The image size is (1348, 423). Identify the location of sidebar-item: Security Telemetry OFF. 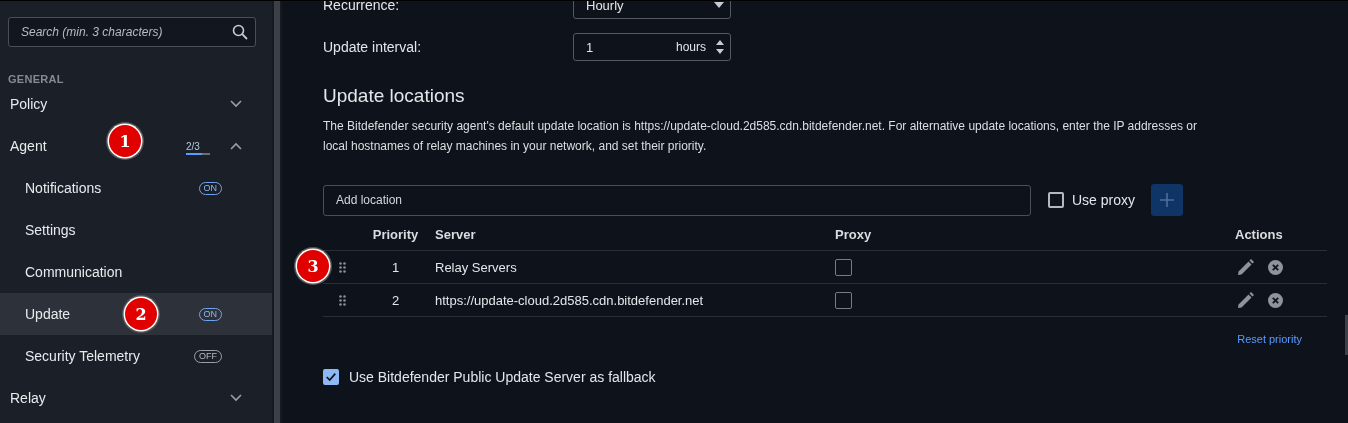
(136, 356).